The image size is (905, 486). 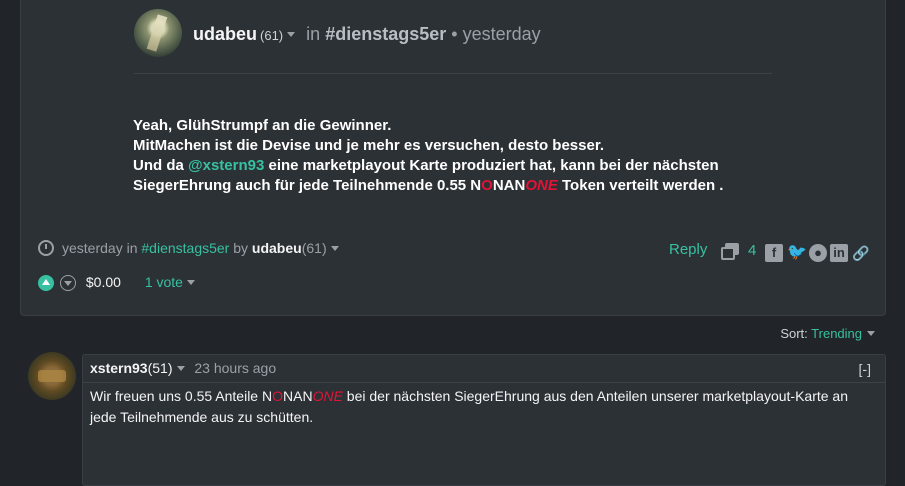 What do you see at coordinates (730, 251) in the screenshot?
I see `comments-icon` at bounding box center [730, 251].